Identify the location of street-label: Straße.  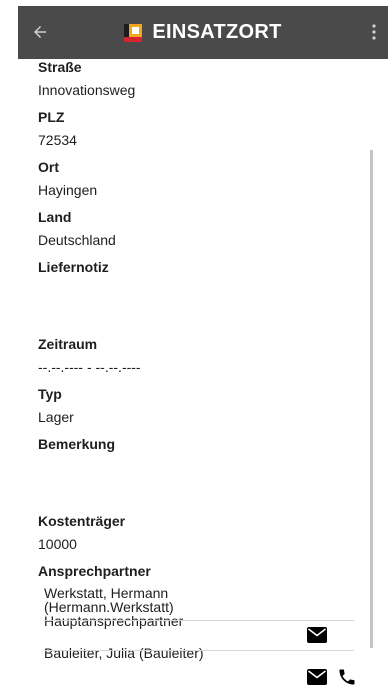
(60, 67).